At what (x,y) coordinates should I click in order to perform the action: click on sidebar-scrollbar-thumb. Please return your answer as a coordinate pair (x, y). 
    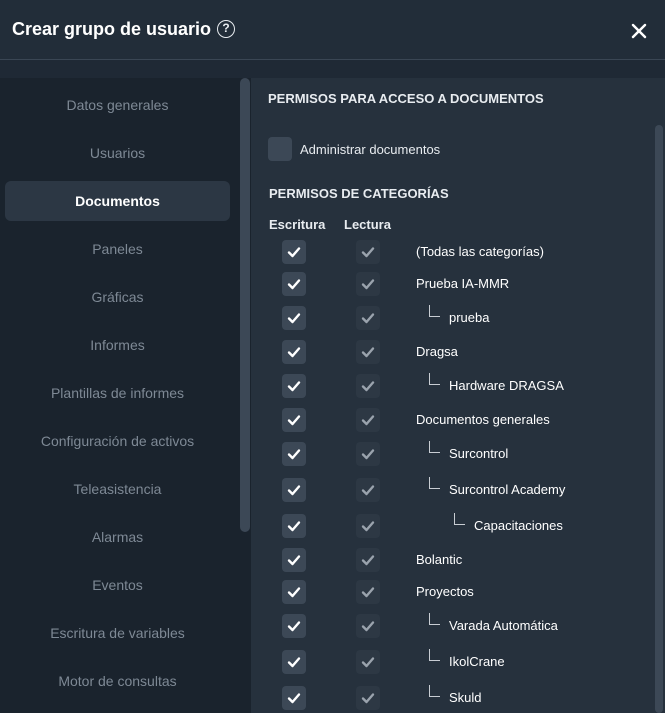
    Looking at the image, I should click on (245, 305).